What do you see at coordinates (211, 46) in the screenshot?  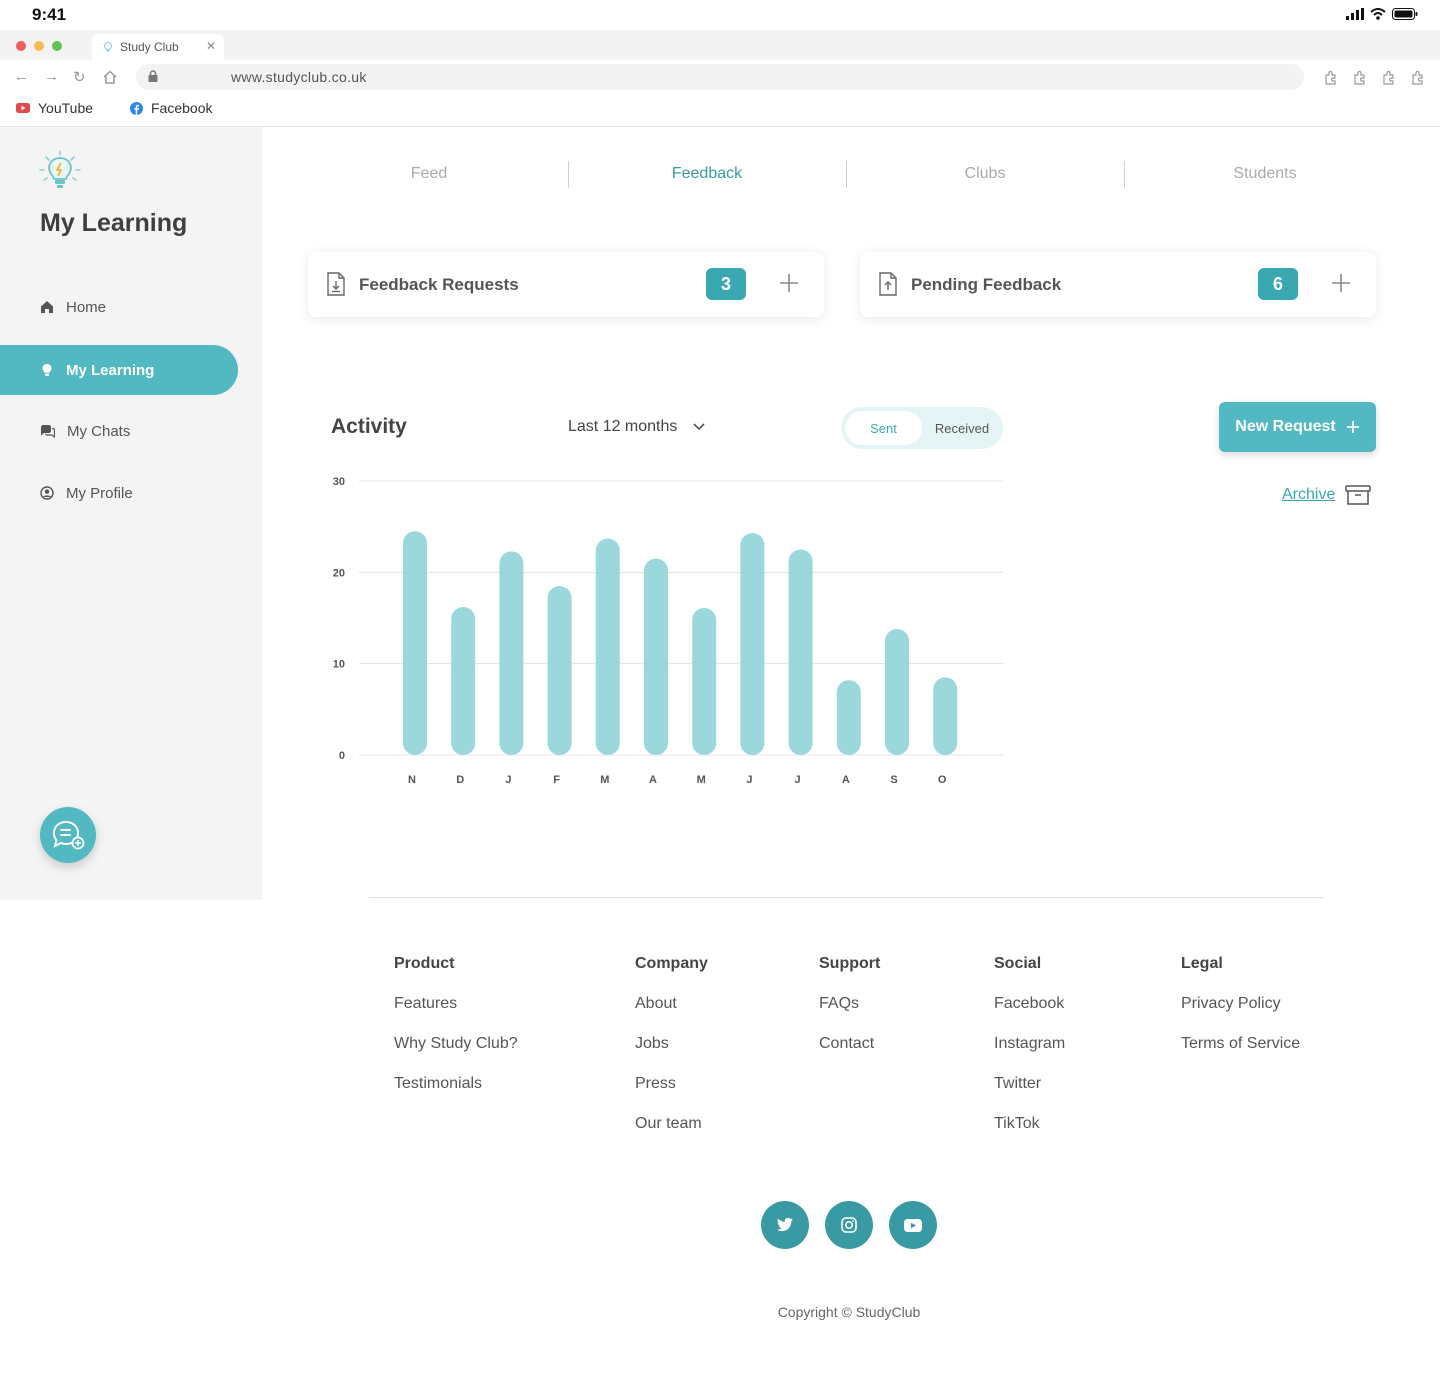 I see `close-tab-icon: ✕` at bounding box center [211, 46].